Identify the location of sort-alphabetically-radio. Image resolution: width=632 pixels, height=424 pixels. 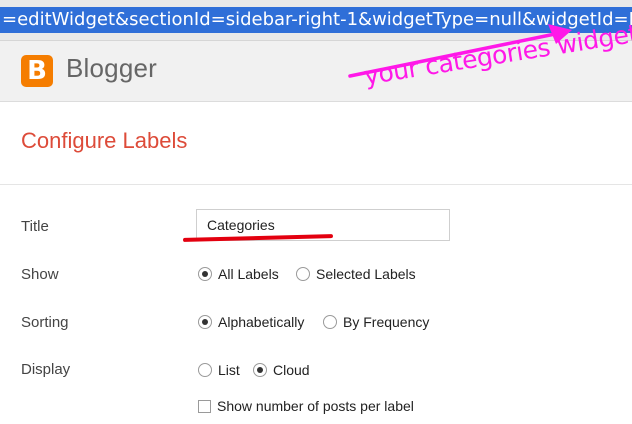
(205, 322).